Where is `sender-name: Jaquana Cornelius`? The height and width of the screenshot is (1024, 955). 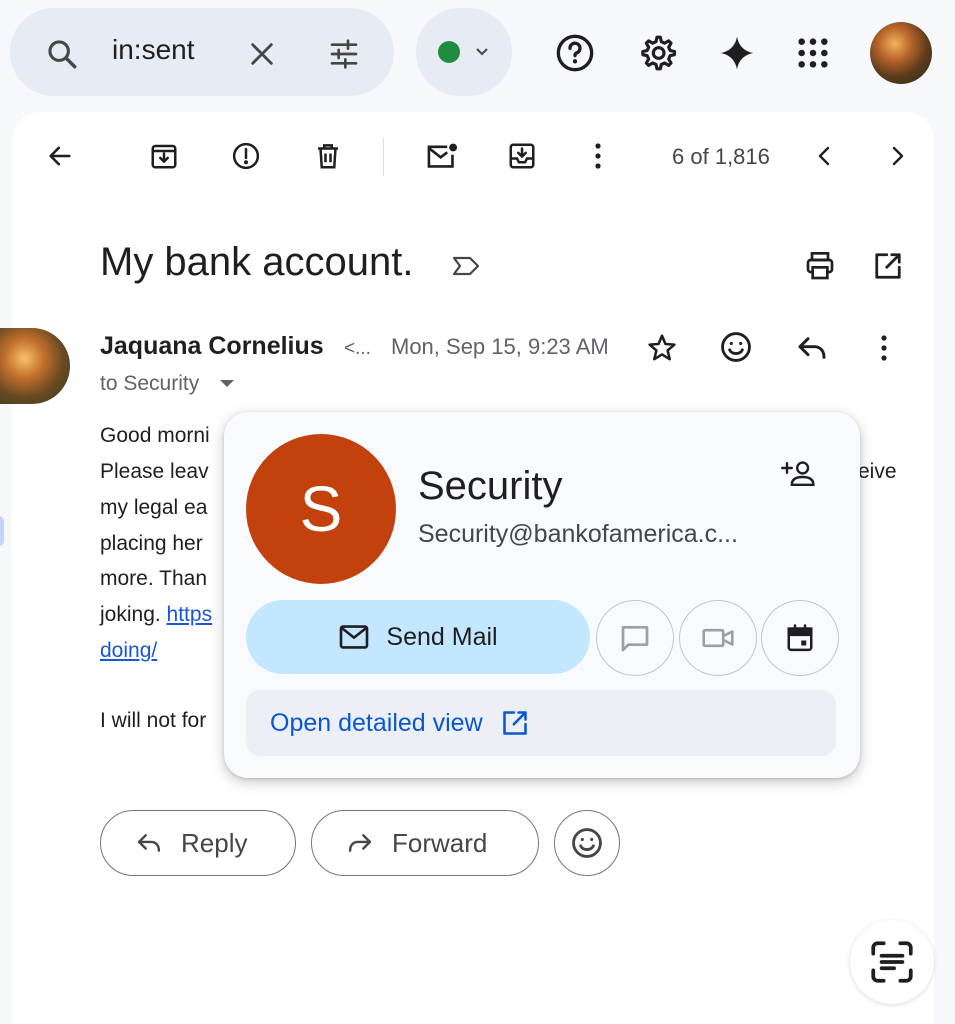
sender-name: Jaquana Cornelius is located at coordinates (212, 346).